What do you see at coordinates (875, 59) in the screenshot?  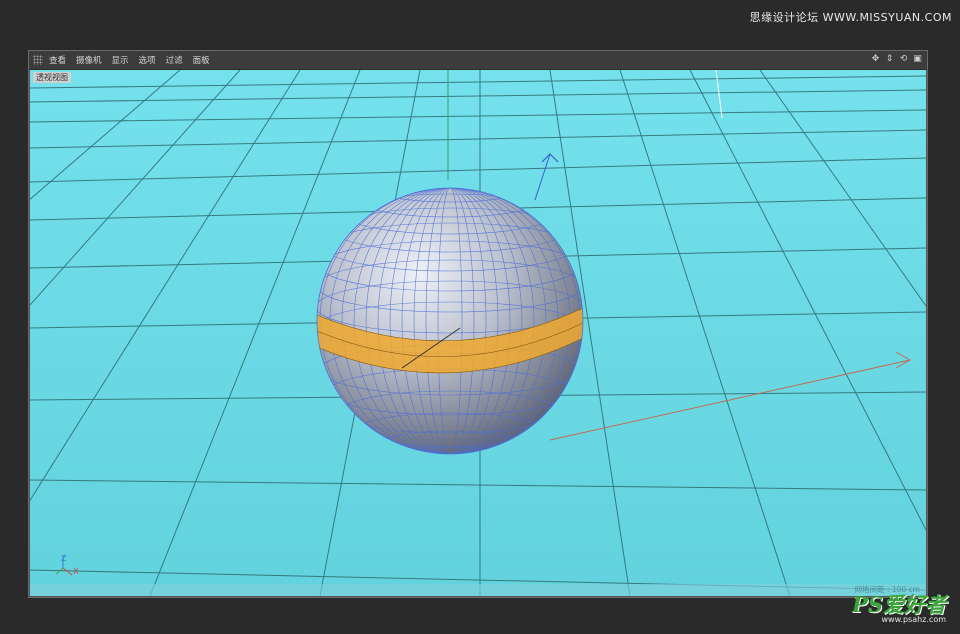 I see `move-icon: ✥` at bounding box center [875, 59].